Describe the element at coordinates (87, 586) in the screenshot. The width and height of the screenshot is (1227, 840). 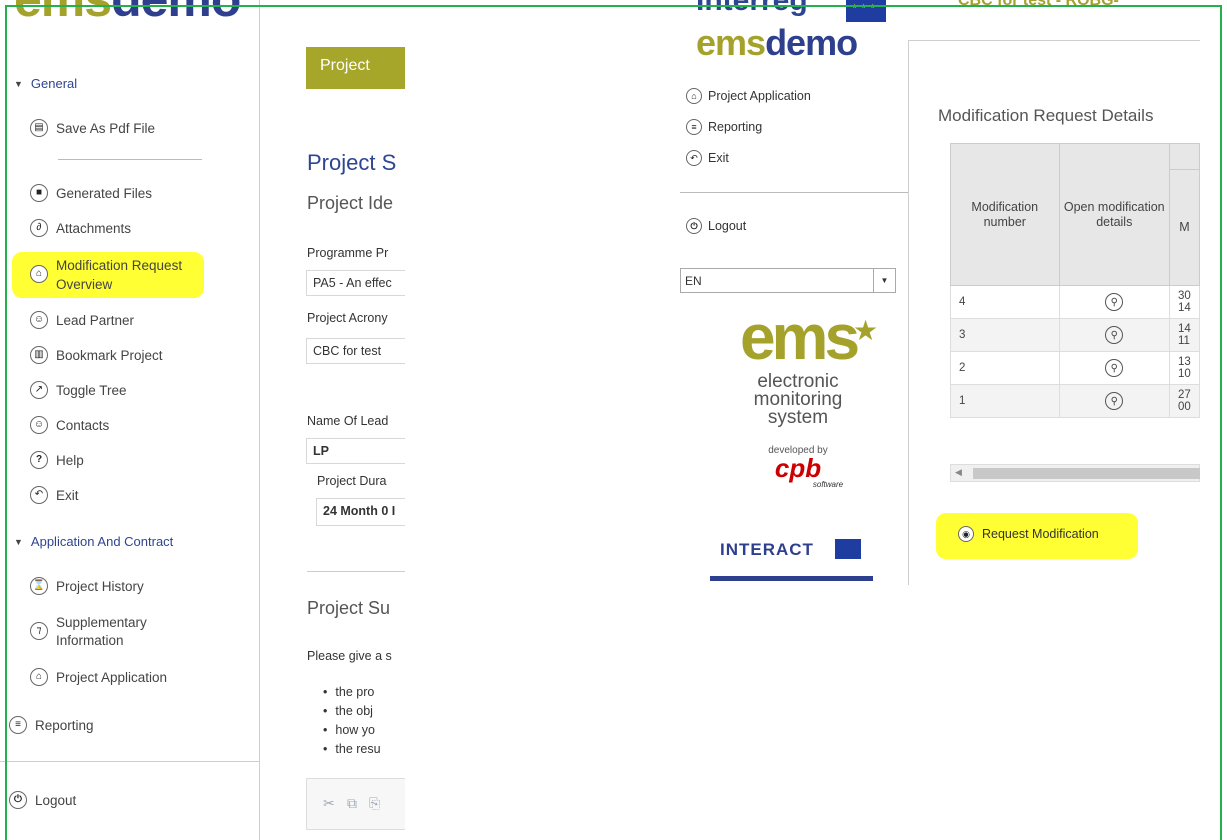
I see `sidebar-item-project-history: ⌛ Project History` at that location.